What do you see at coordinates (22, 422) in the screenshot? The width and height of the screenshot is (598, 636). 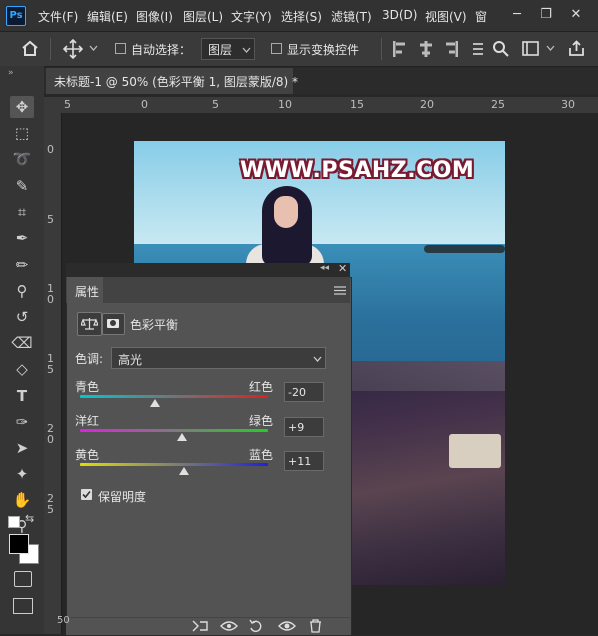 I see `pen-tool-icon: ✑` at bounding box center [22, 422].